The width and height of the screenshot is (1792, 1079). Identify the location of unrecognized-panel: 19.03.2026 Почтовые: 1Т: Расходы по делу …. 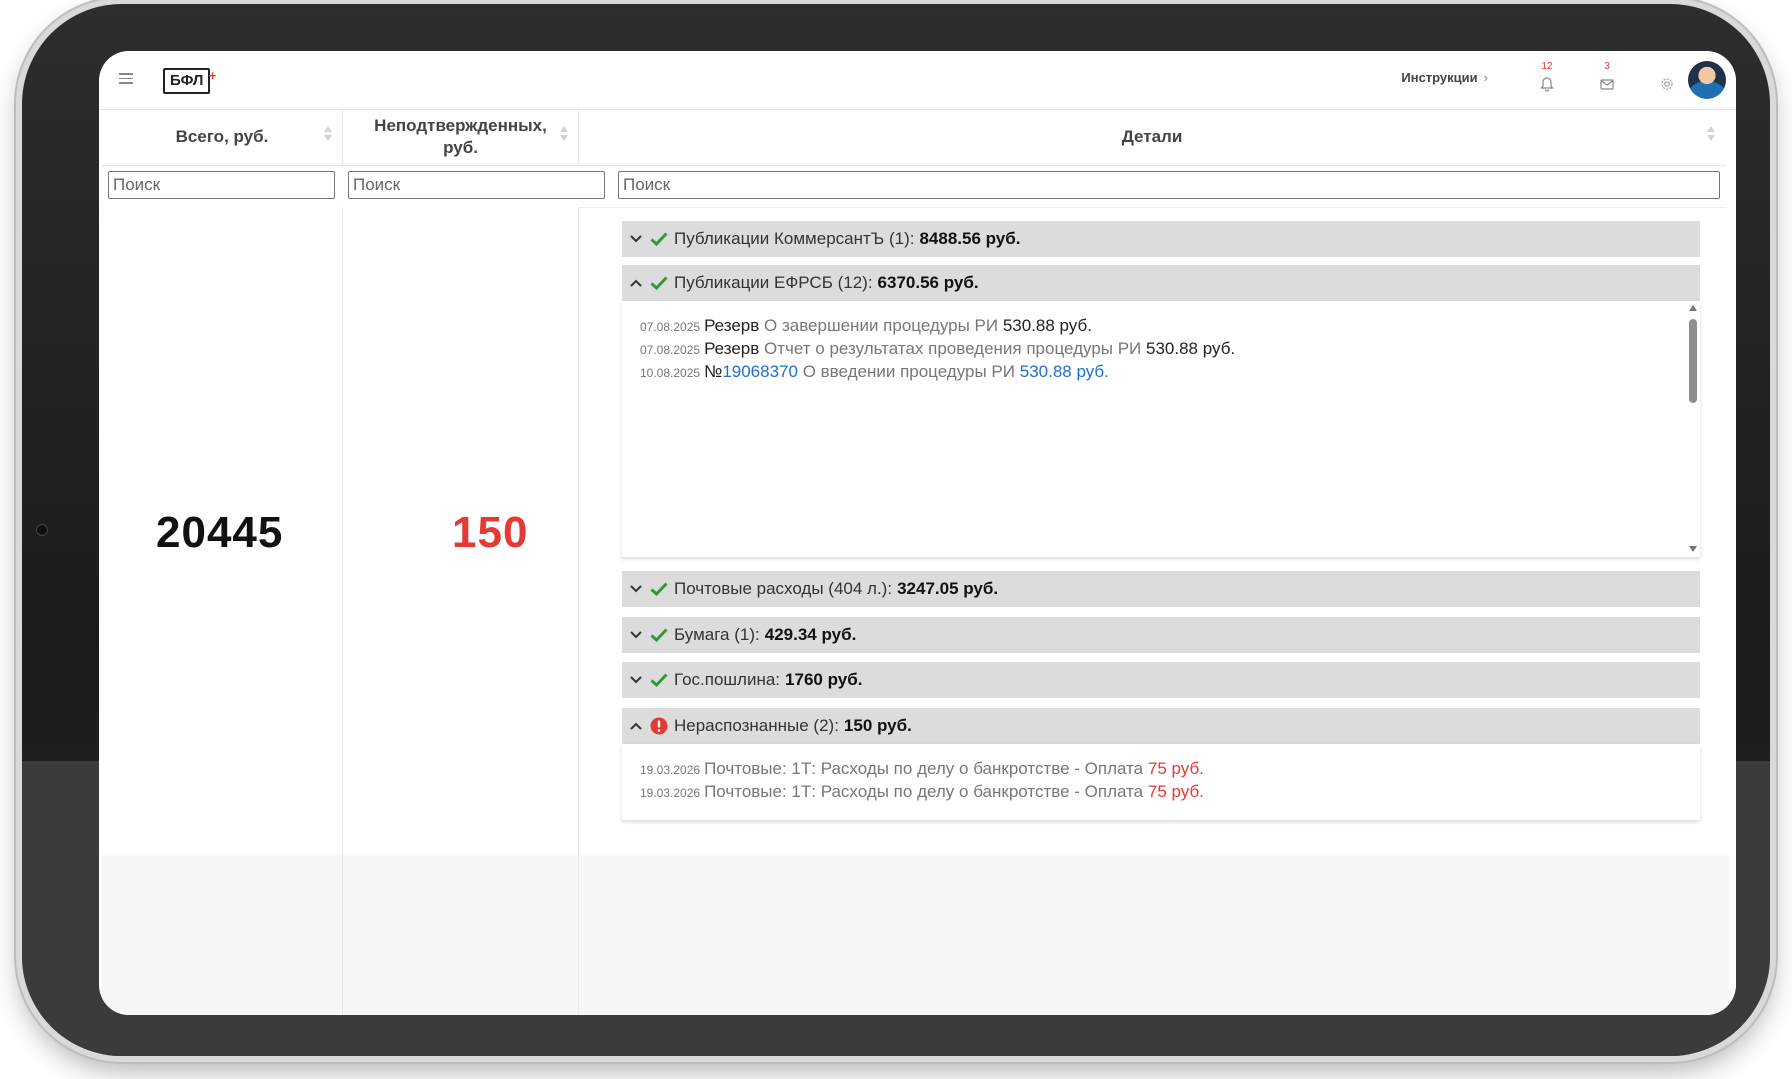
(1161, 782).